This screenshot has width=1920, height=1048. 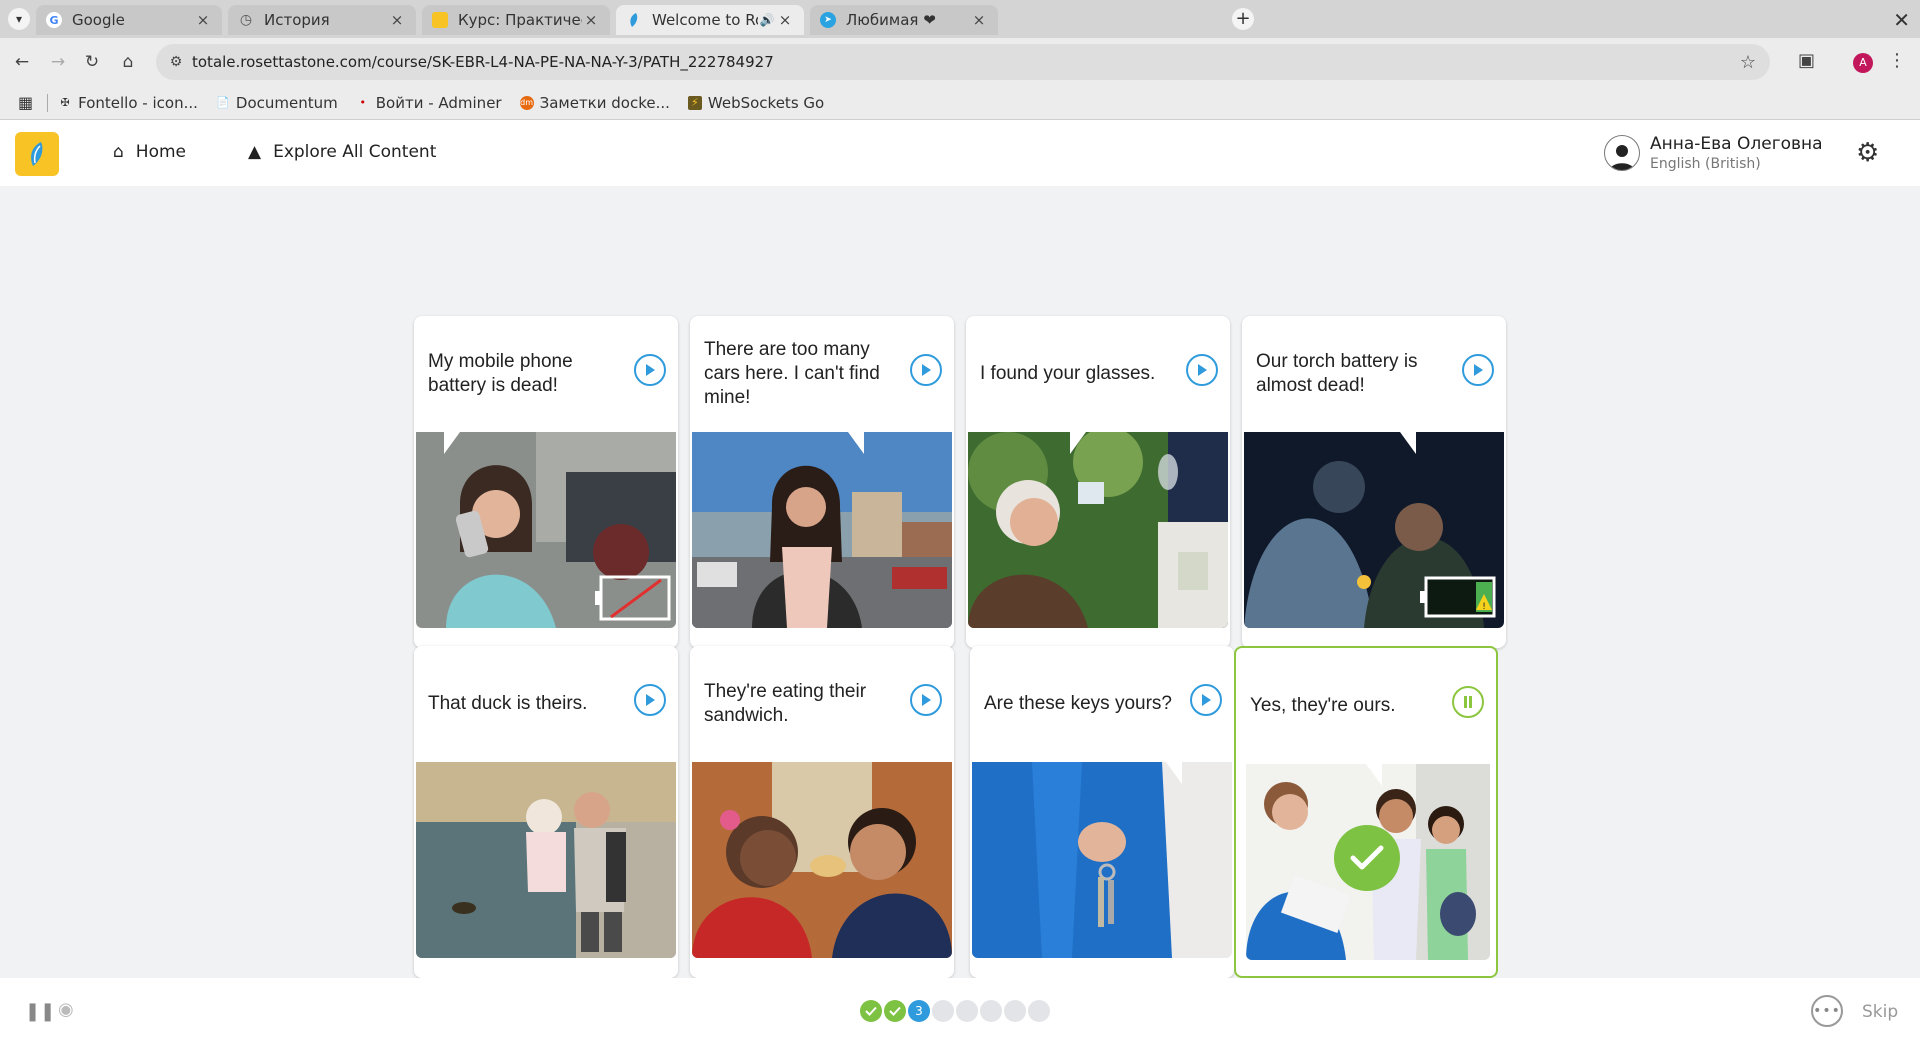 I want to click on tab-rosetta: Welcome to Rosetta S 🔊 ×, so click(x=710, y=20).